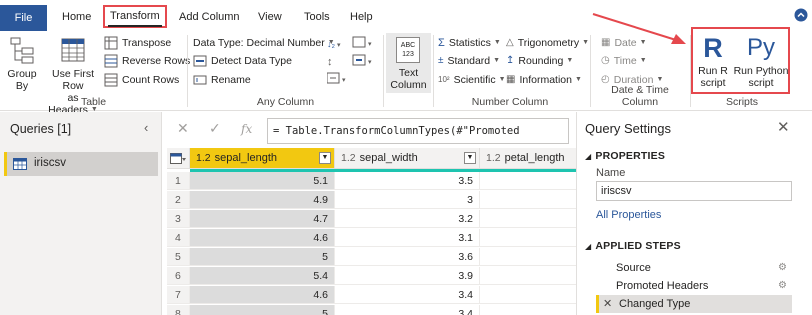 The image size is (812, 315). I want to click on table-cell: 3.5, so click(407, 181).